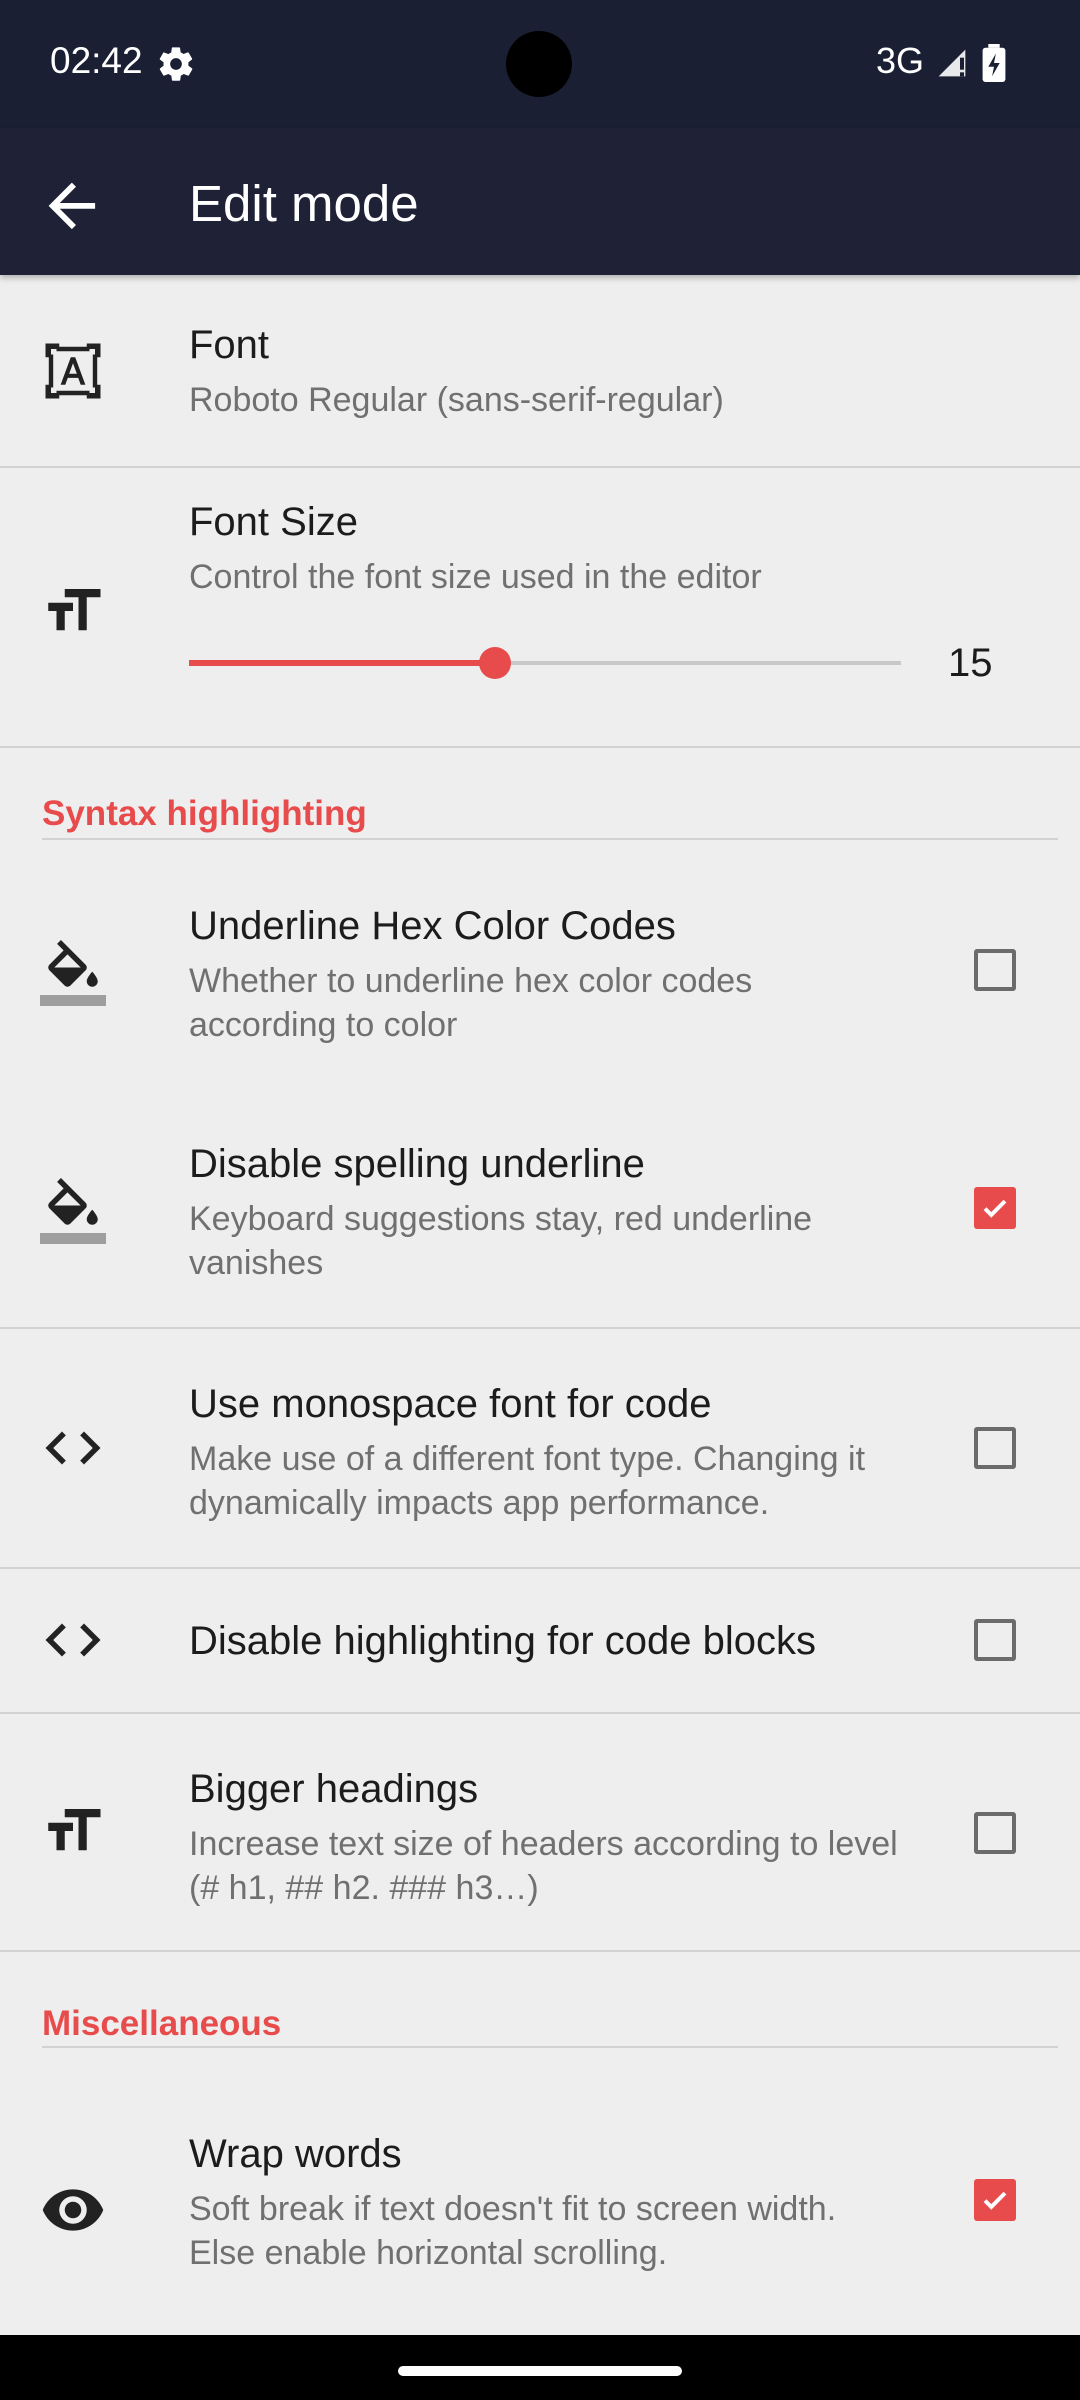 The height and width of the screenshot is (2400, 1080). Describe the element at coordinates (204, 813) in the screenshot. I see `section-header-syntax: Syntax highlighting` at that location.